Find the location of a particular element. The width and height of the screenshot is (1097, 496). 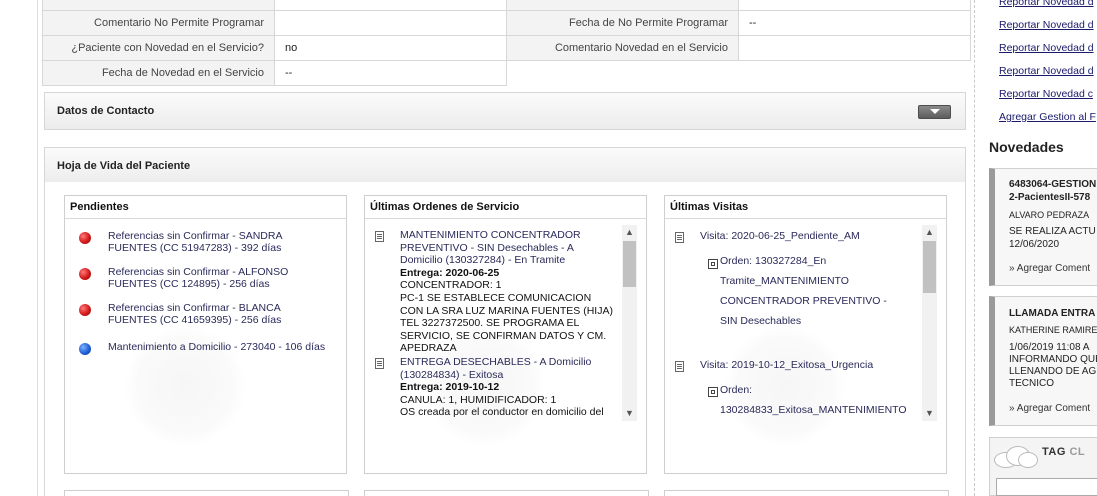

novelty-title: 6483064-GESTION is located at coordinates (1053, 184).